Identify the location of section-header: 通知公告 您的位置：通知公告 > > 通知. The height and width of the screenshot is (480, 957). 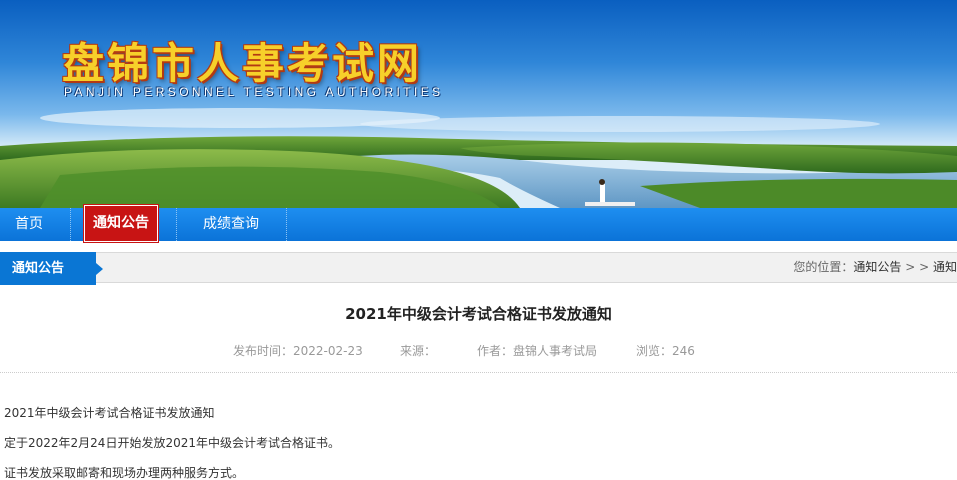
(478, 268).